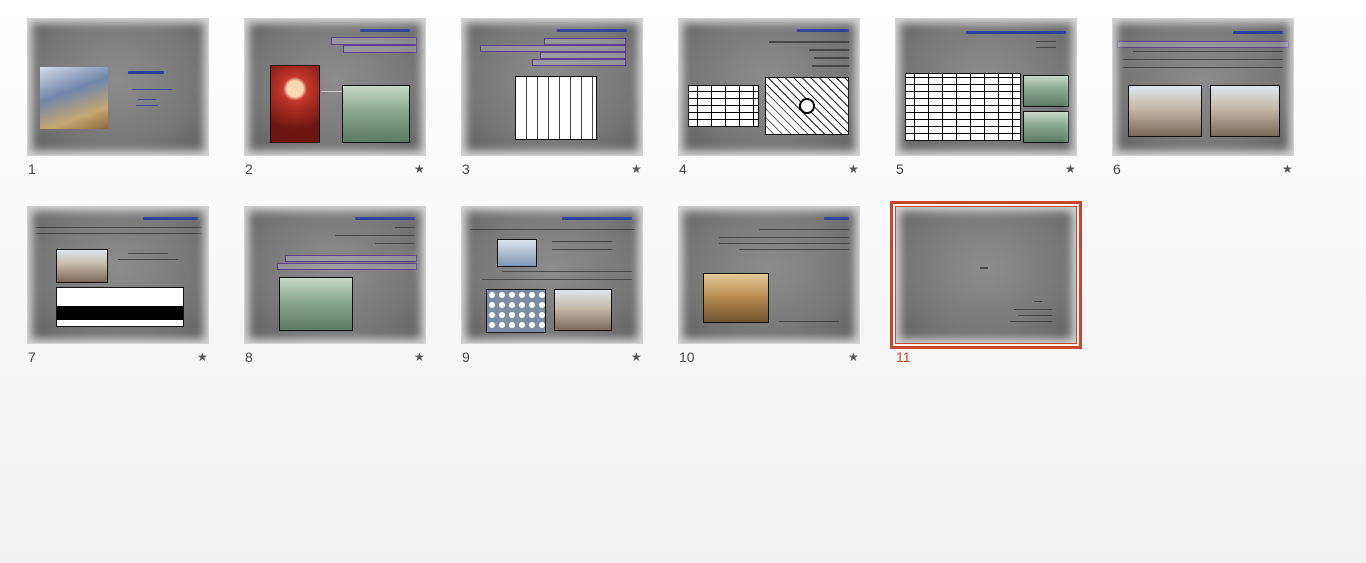 The image size is (1366, 563). I want to click on slide-number-8: 8, so click(249, 357).